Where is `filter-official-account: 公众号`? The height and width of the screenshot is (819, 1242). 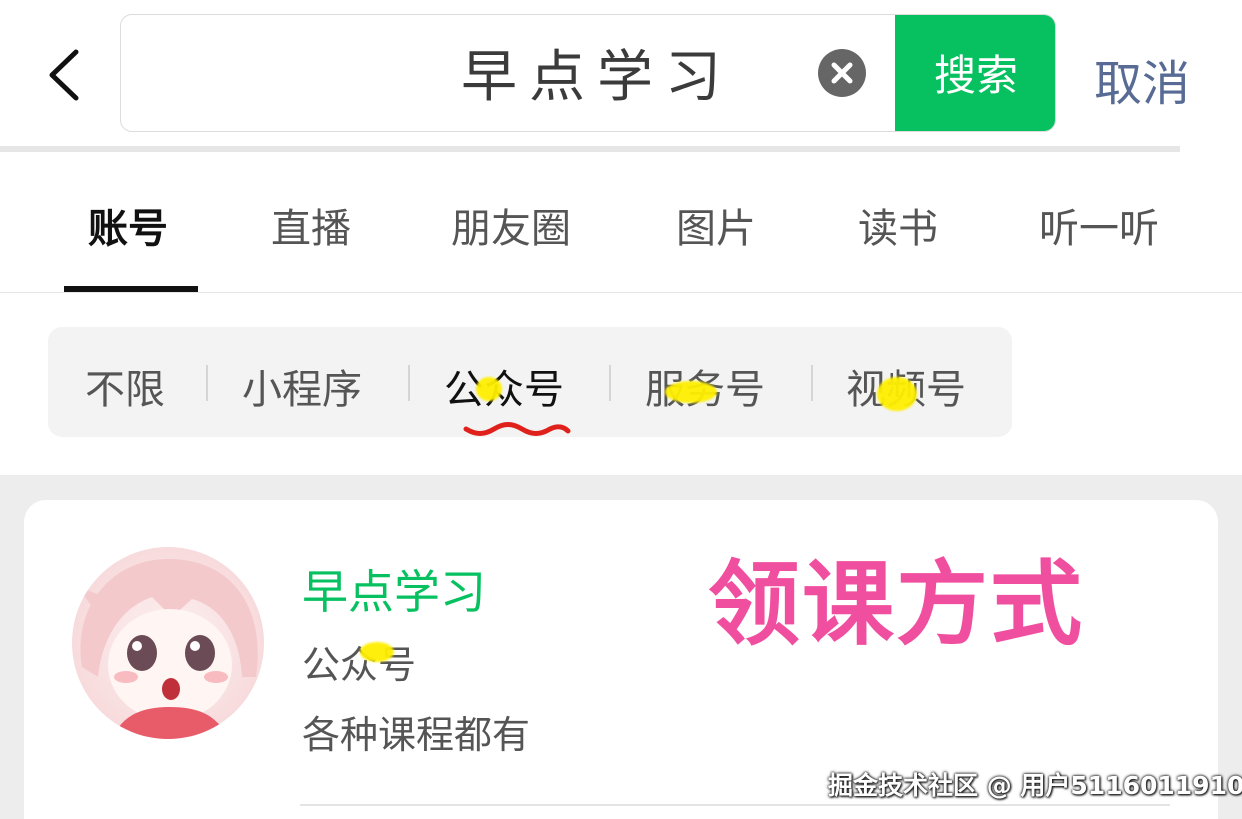 filter-official-account: 公众号 is located at coordinates (504, 386).